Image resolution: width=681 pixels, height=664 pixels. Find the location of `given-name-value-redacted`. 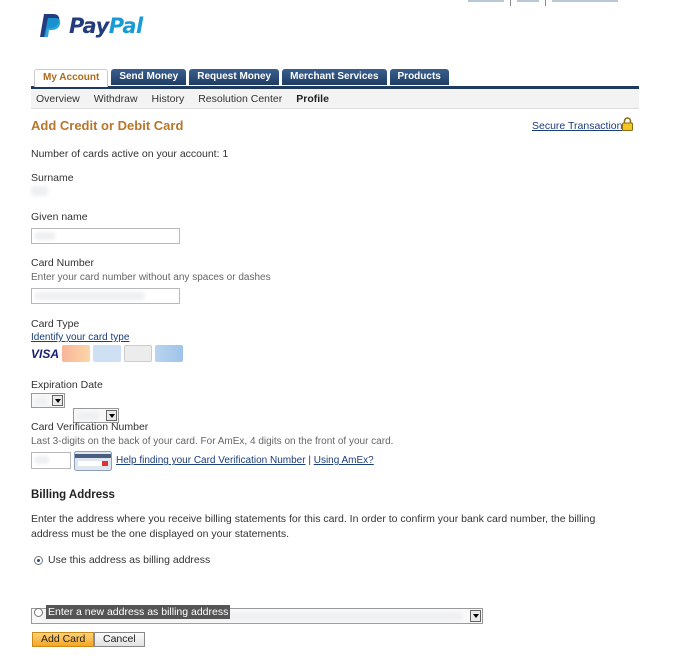

given-name-value-redacted is located at coordinates (45, 236).